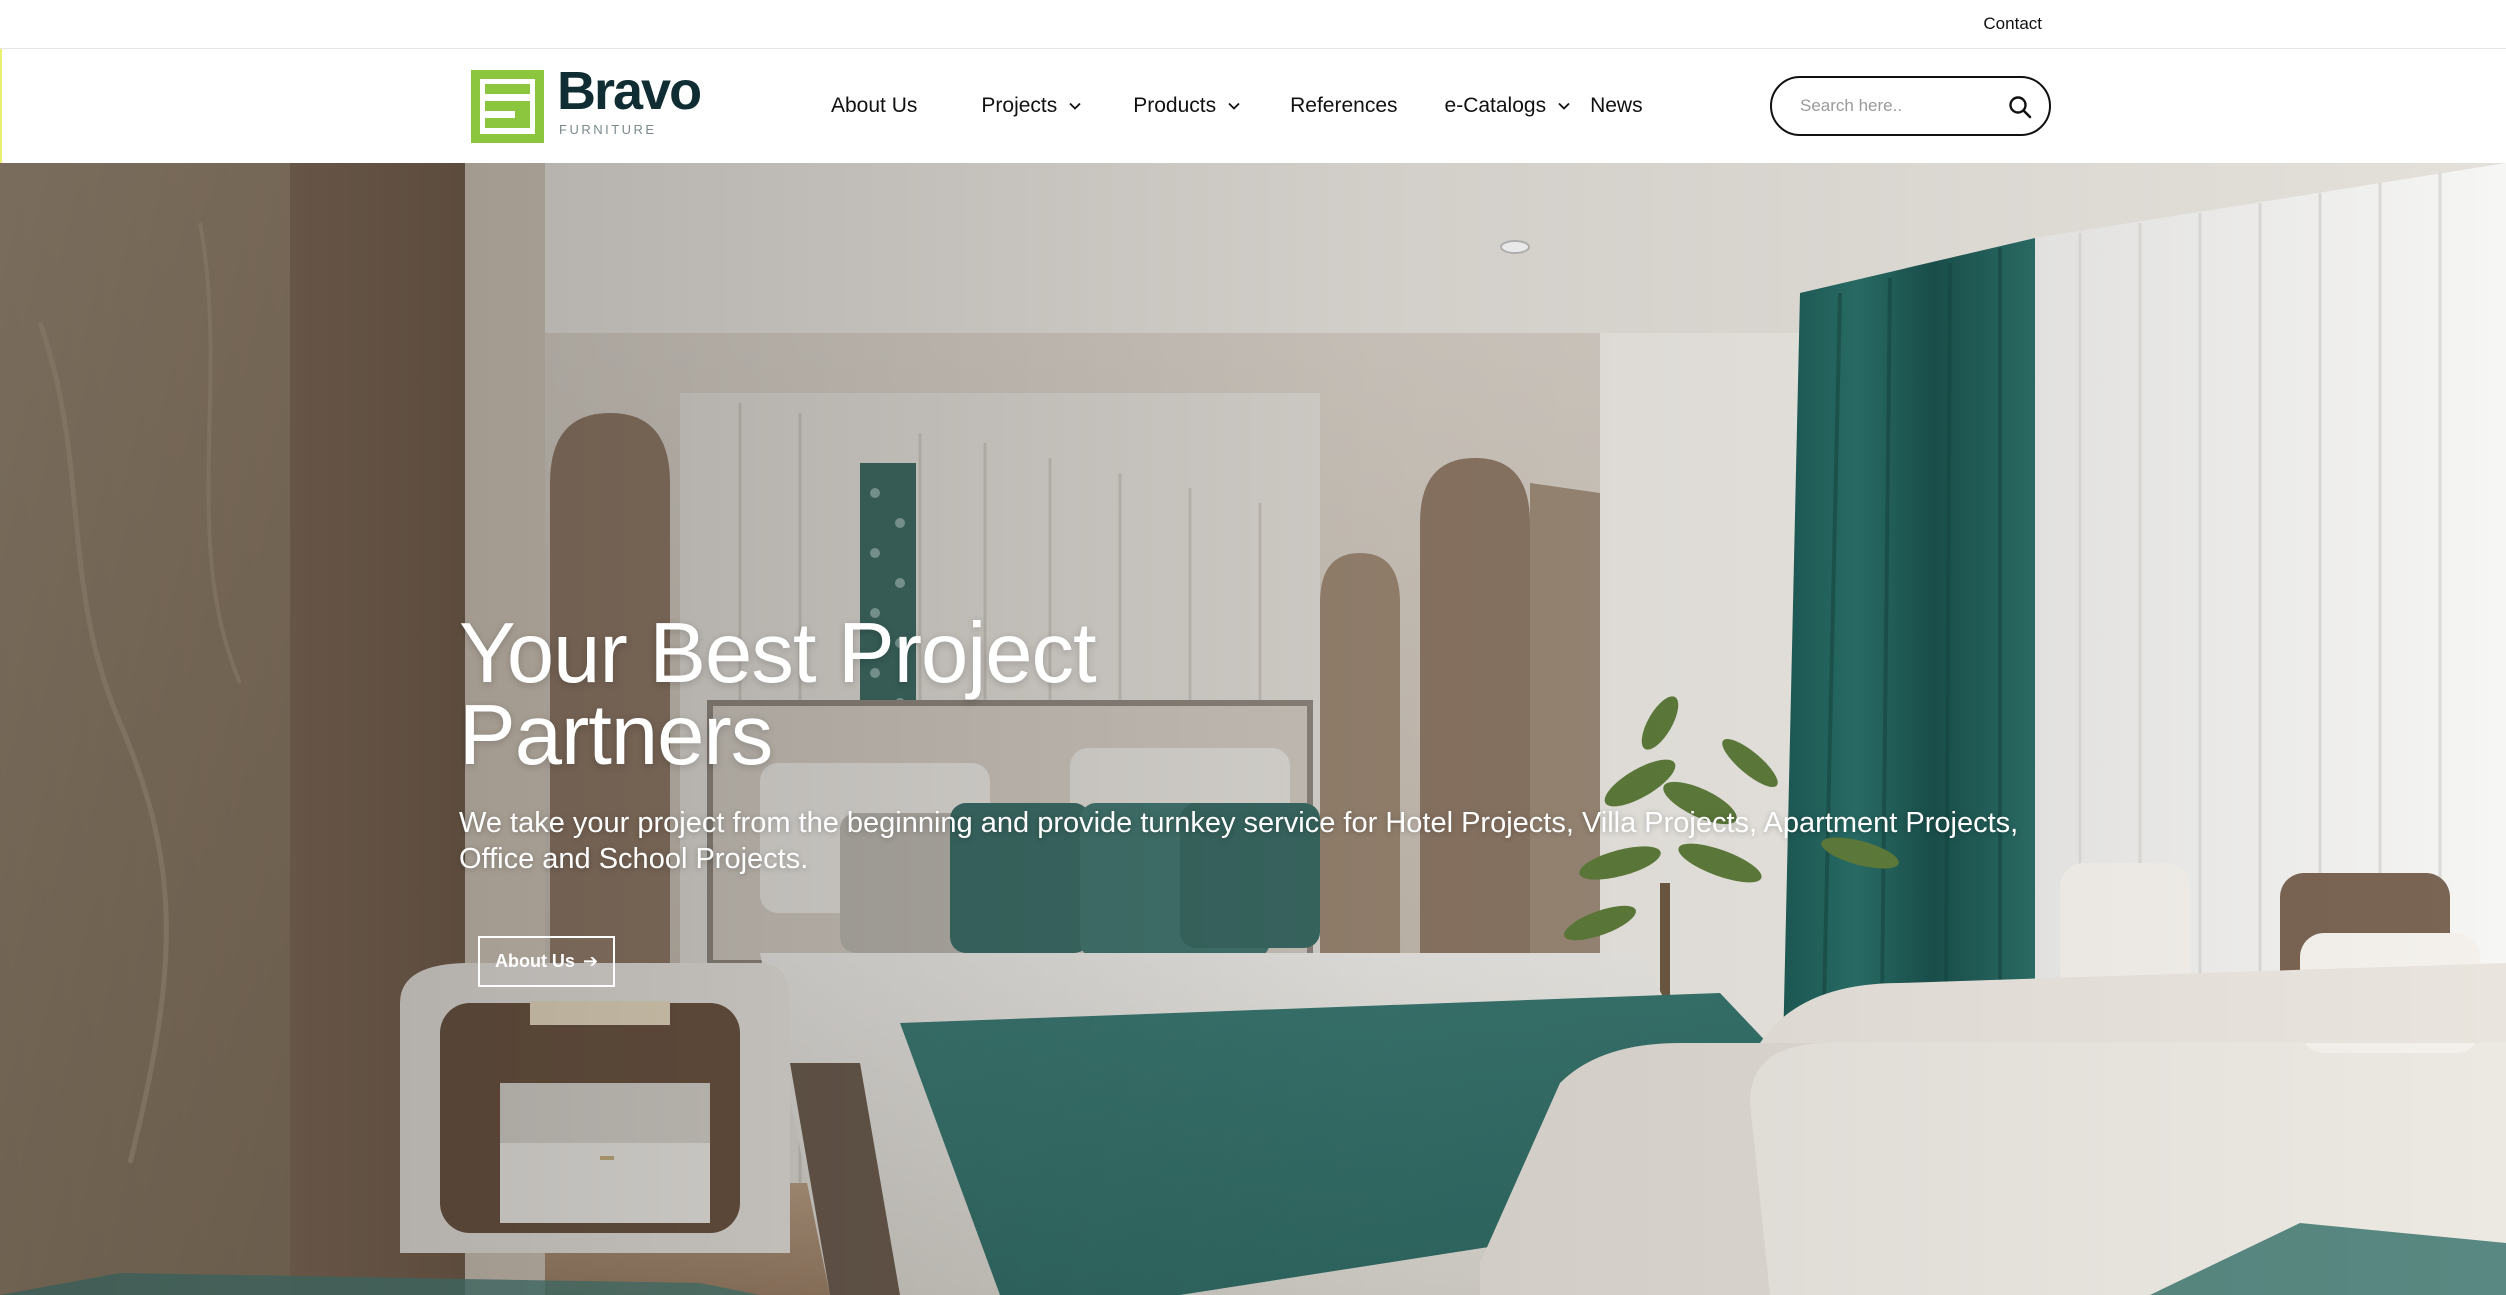  What do you see at coordinates (1019, 105) in the screenshot?
I see `nav-item-label: Projects` at bounding box center [1019, 105].